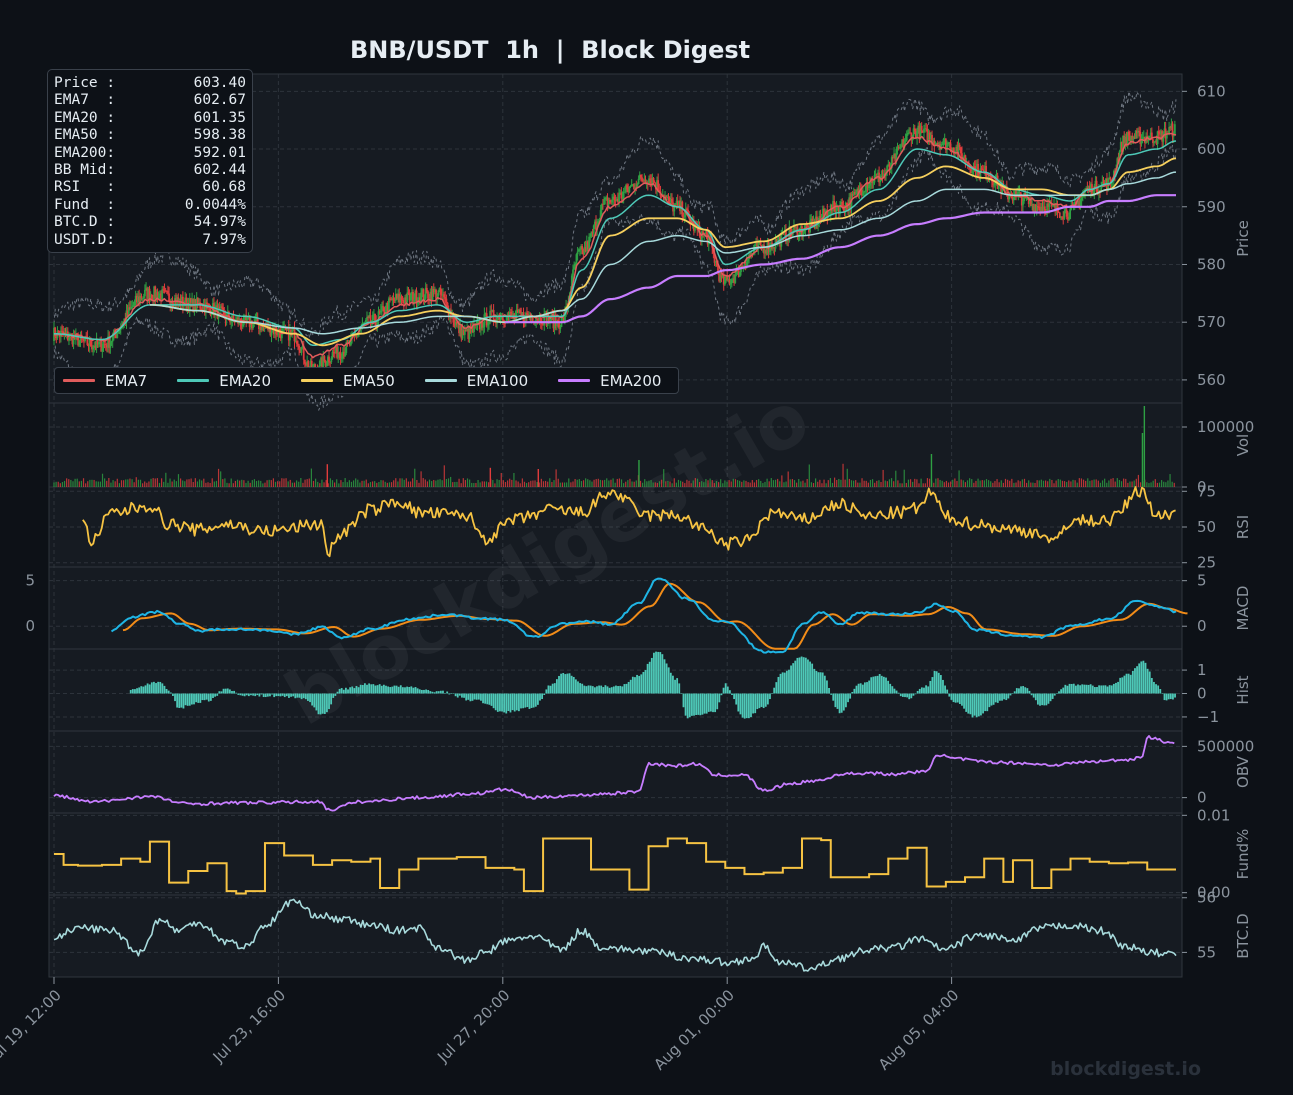  I want to click on info-label: USDT.D:, so click(85, 239).